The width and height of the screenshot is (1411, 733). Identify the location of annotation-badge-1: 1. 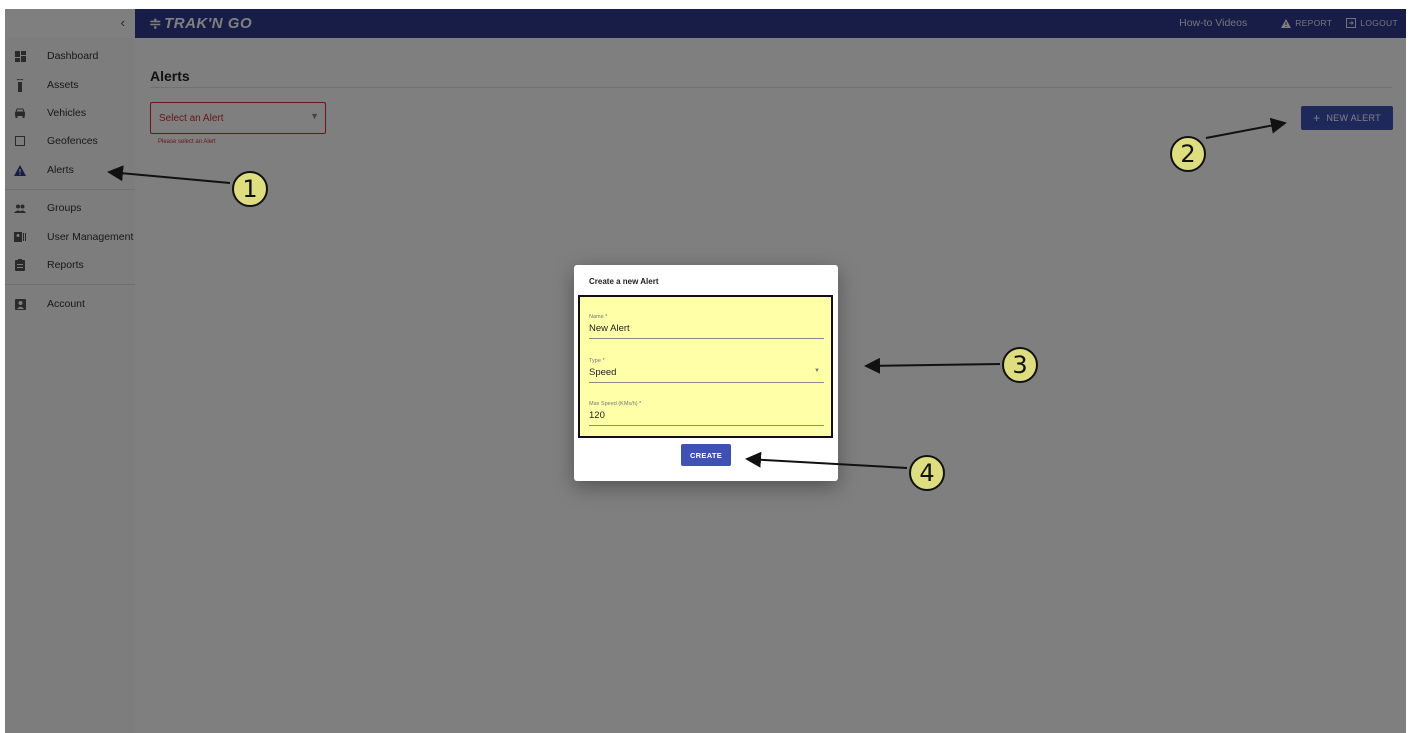
(250, 189).